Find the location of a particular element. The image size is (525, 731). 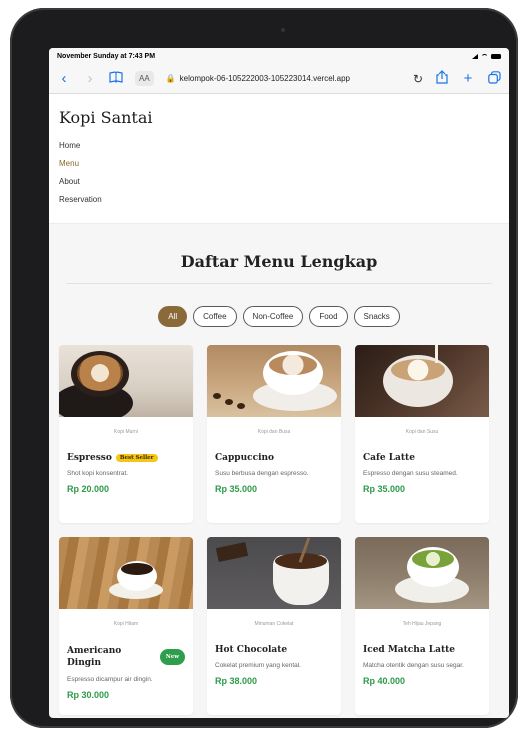

signal-icon is located at coordinates (475, 56).